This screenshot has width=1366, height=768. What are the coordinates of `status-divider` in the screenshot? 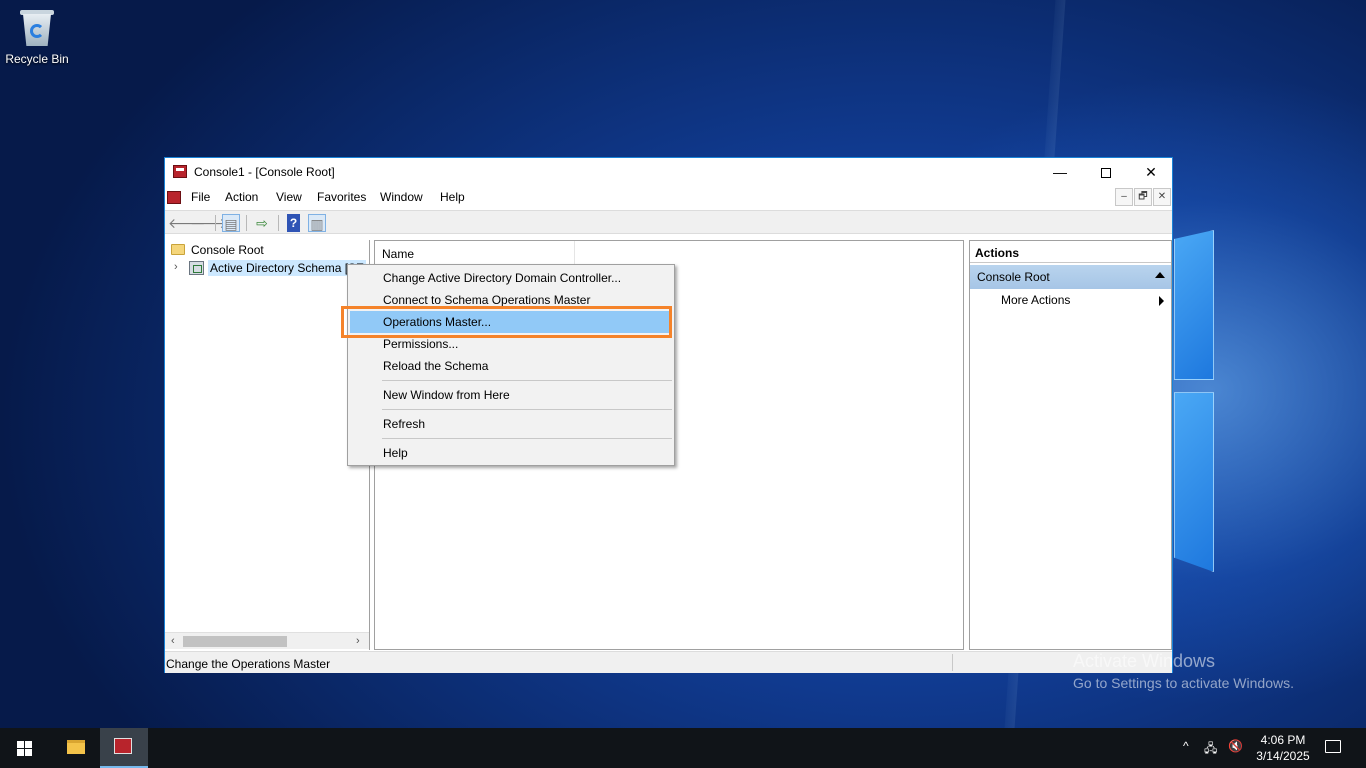 It's located at (952, 662).